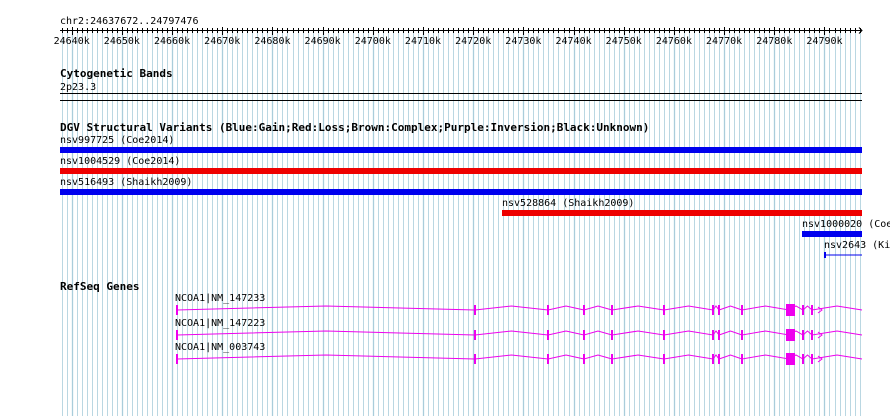 Image resolution: width=890 pixels, height=416 pixels. Describe the element at coordinates (272, 41) in the screenshot. I see `ruler-tick-label: 24680k` at that location.